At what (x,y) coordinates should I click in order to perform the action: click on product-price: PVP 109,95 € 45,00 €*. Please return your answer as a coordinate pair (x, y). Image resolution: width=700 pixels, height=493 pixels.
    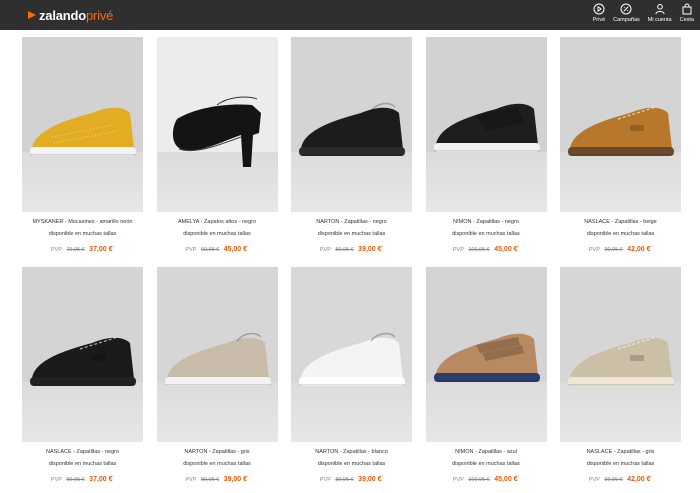
    Looking at the image, I should click on (486, 248).